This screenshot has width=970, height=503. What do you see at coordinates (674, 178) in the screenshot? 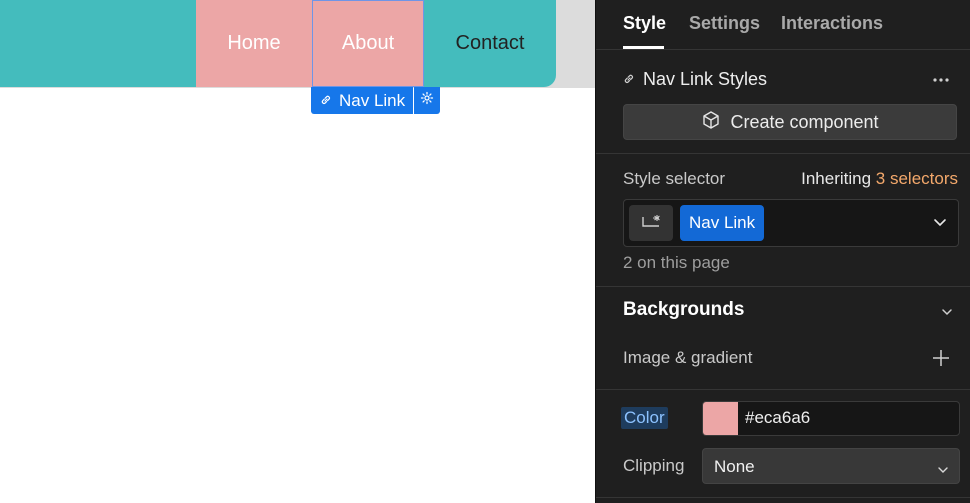
I see `style-selector-label: Style selector` at bounding box center [674, 178].